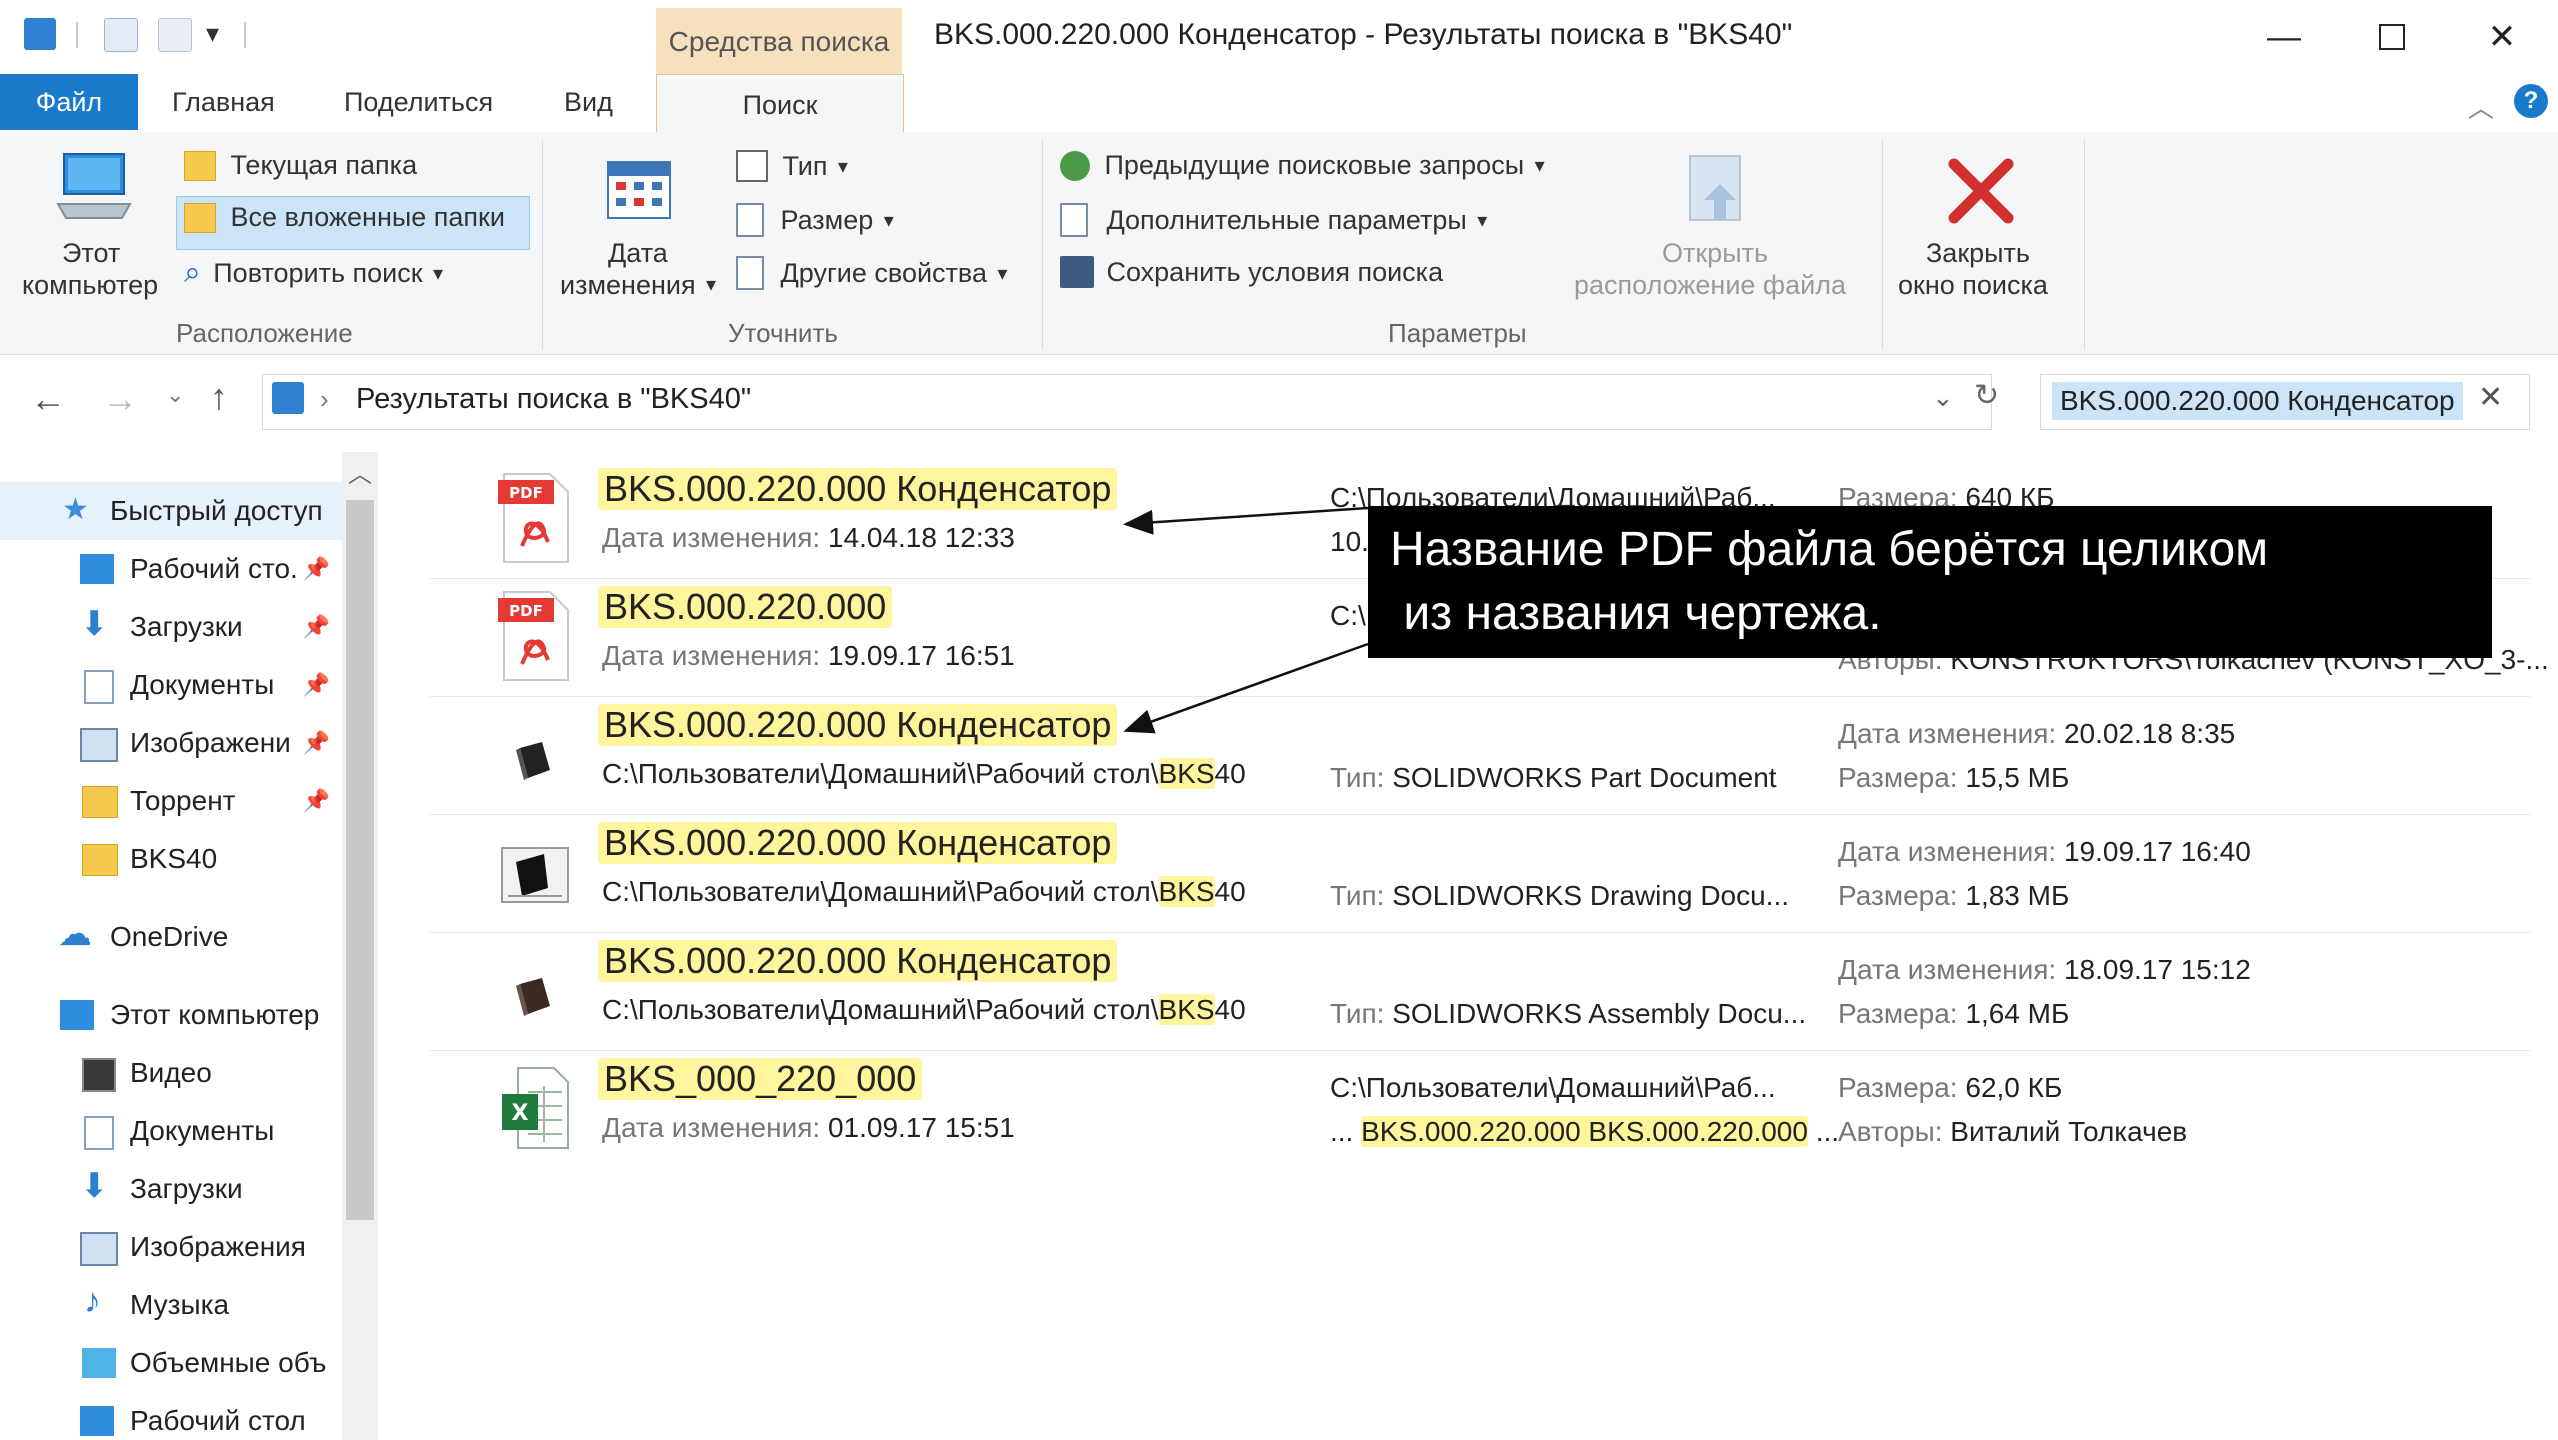 This screenshot has height=1440, width=2558. I want to click on type-label: Тип, so click(805, 165).